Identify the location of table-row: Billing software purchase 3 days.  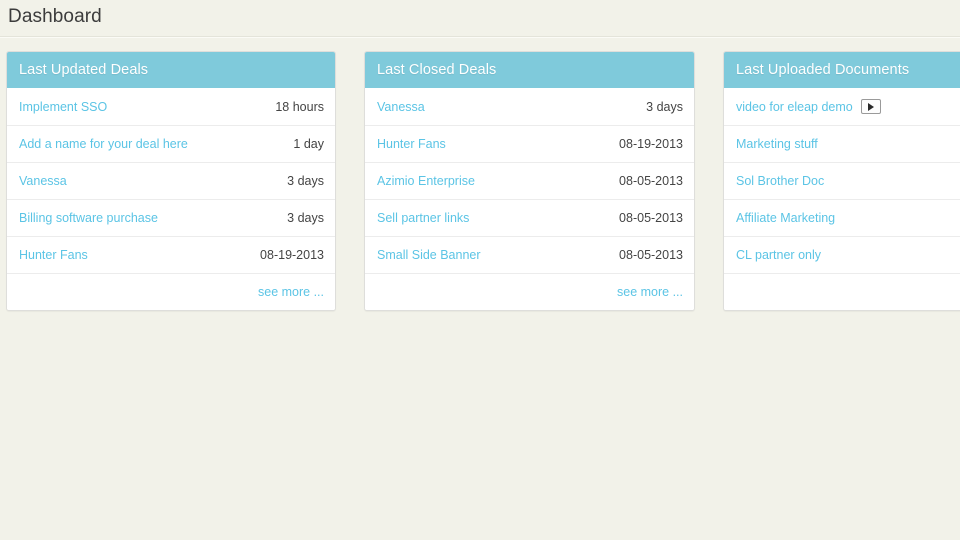
(171, 217).